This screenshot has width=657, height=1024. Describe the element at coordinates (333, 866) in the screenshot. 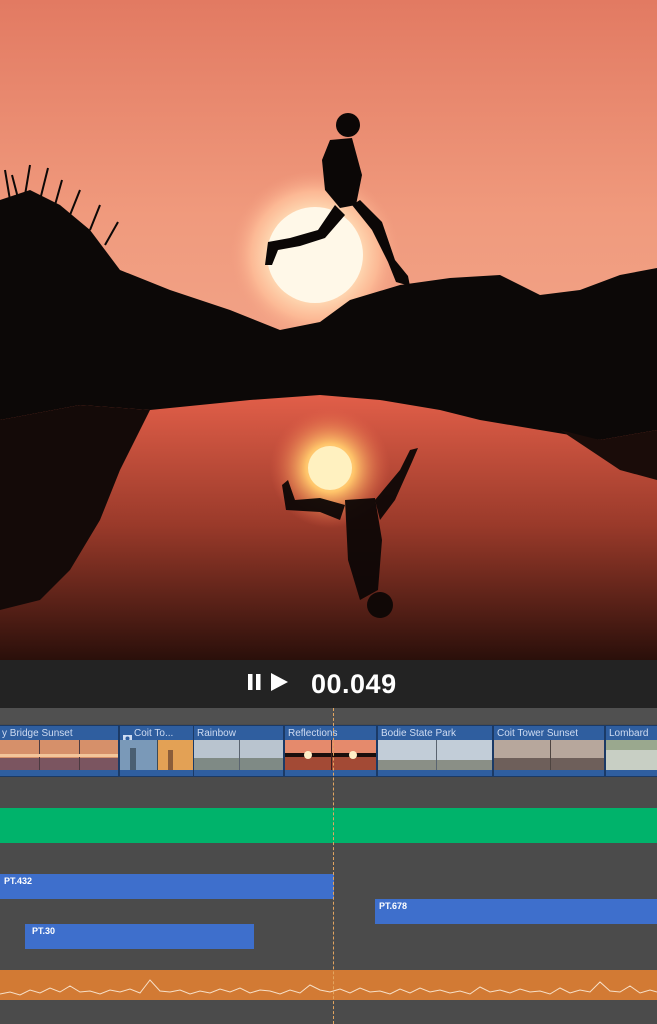

I see `playhead` at that location.